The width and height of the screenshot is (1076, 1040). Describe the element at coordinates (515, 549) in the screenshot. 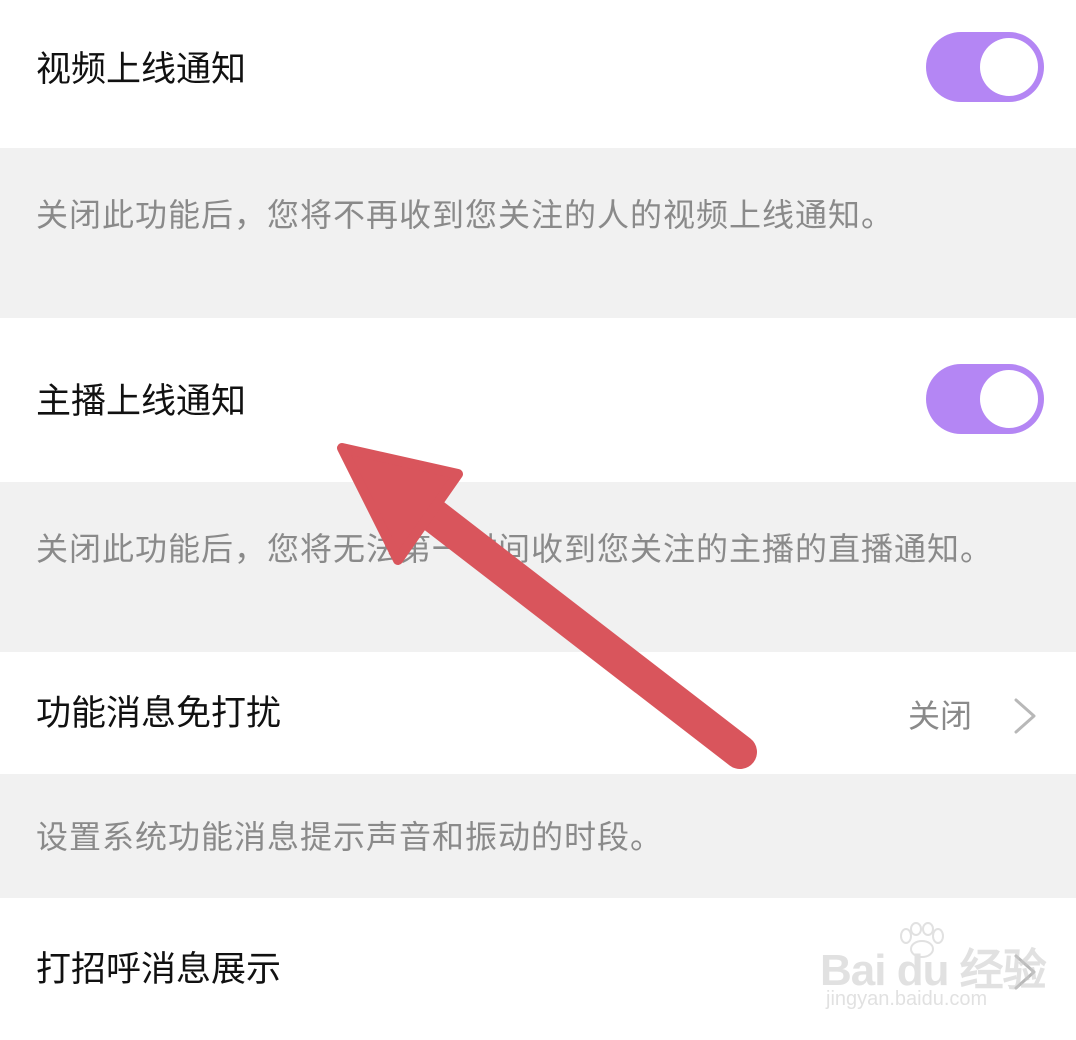

I see `streamer-online-description: 关闭此功能后，您将无法第一时间收到您关注的主播的直播通知。` at that location.